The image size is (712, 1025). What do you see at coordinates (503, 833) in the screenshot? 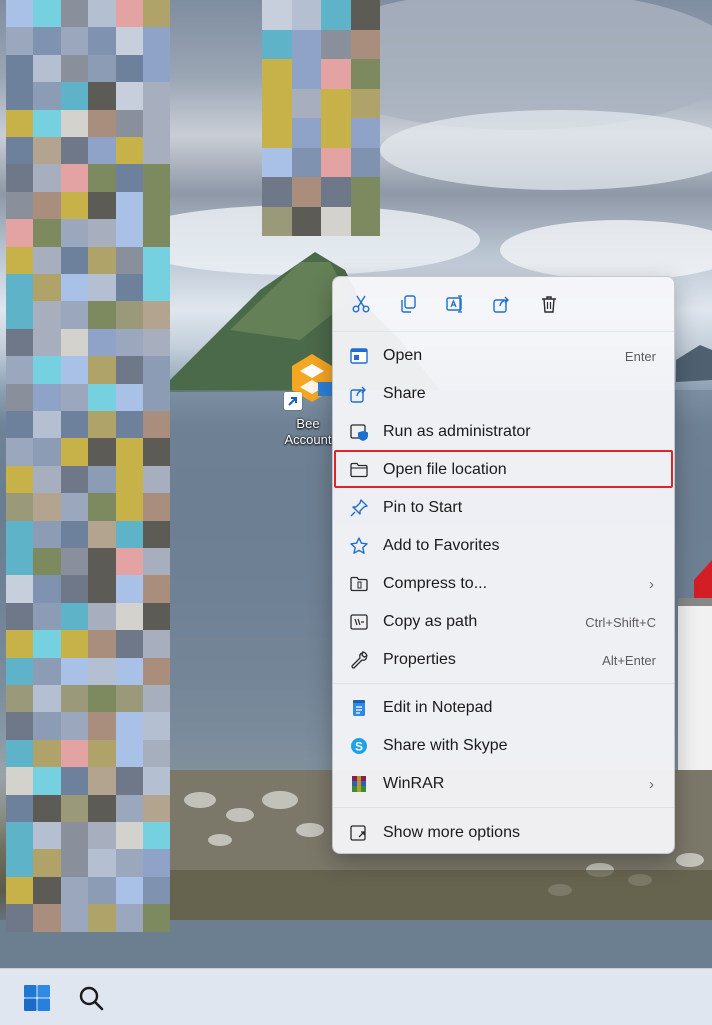
I see `menu-item-show-more-options: Show more options` at bounding box center [503, 833].